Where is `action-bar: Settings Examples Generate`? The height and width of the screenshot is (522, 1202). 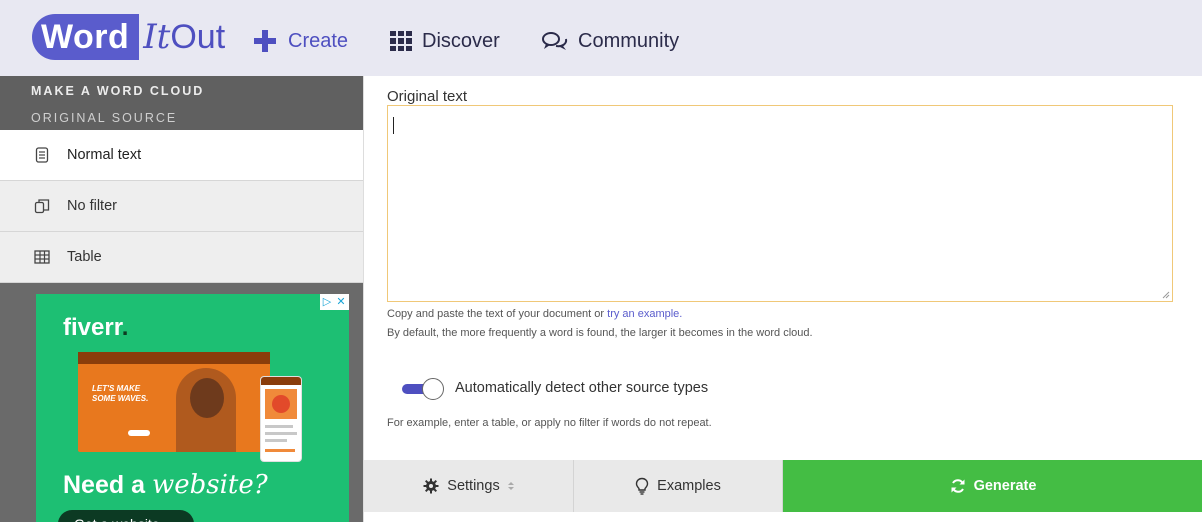
action-bar: Settings Examples Generate is located at coordinates (783, 486).